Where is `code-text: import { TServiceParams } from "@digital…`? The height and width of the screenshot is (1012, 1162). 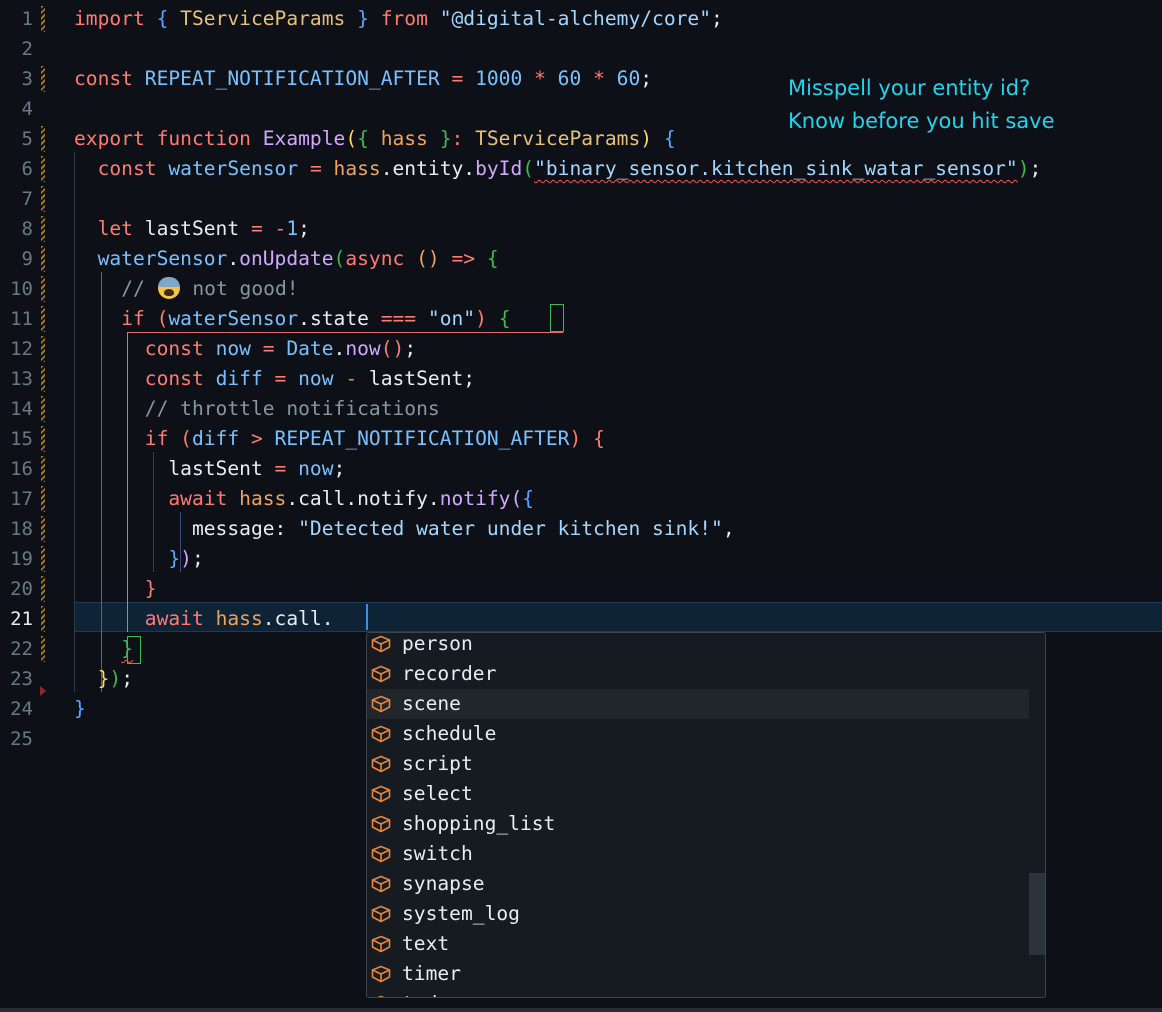 code-text: import { TServiceParams } from "@digital… is located at coordinates (398, 19).